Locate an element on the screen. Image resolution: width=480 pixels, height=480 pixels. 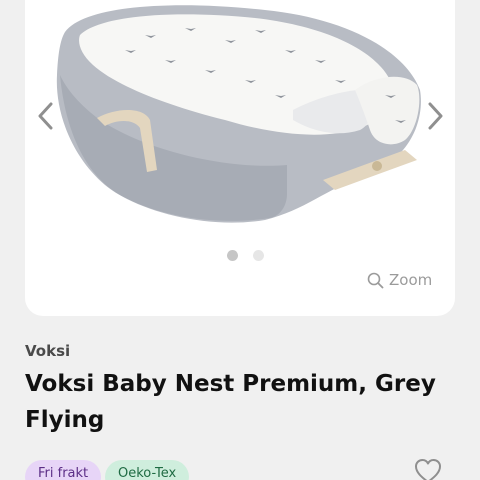
product-title: Voksi Baby Nest Premium, Grey Flying is located at coordinates (230, 402).